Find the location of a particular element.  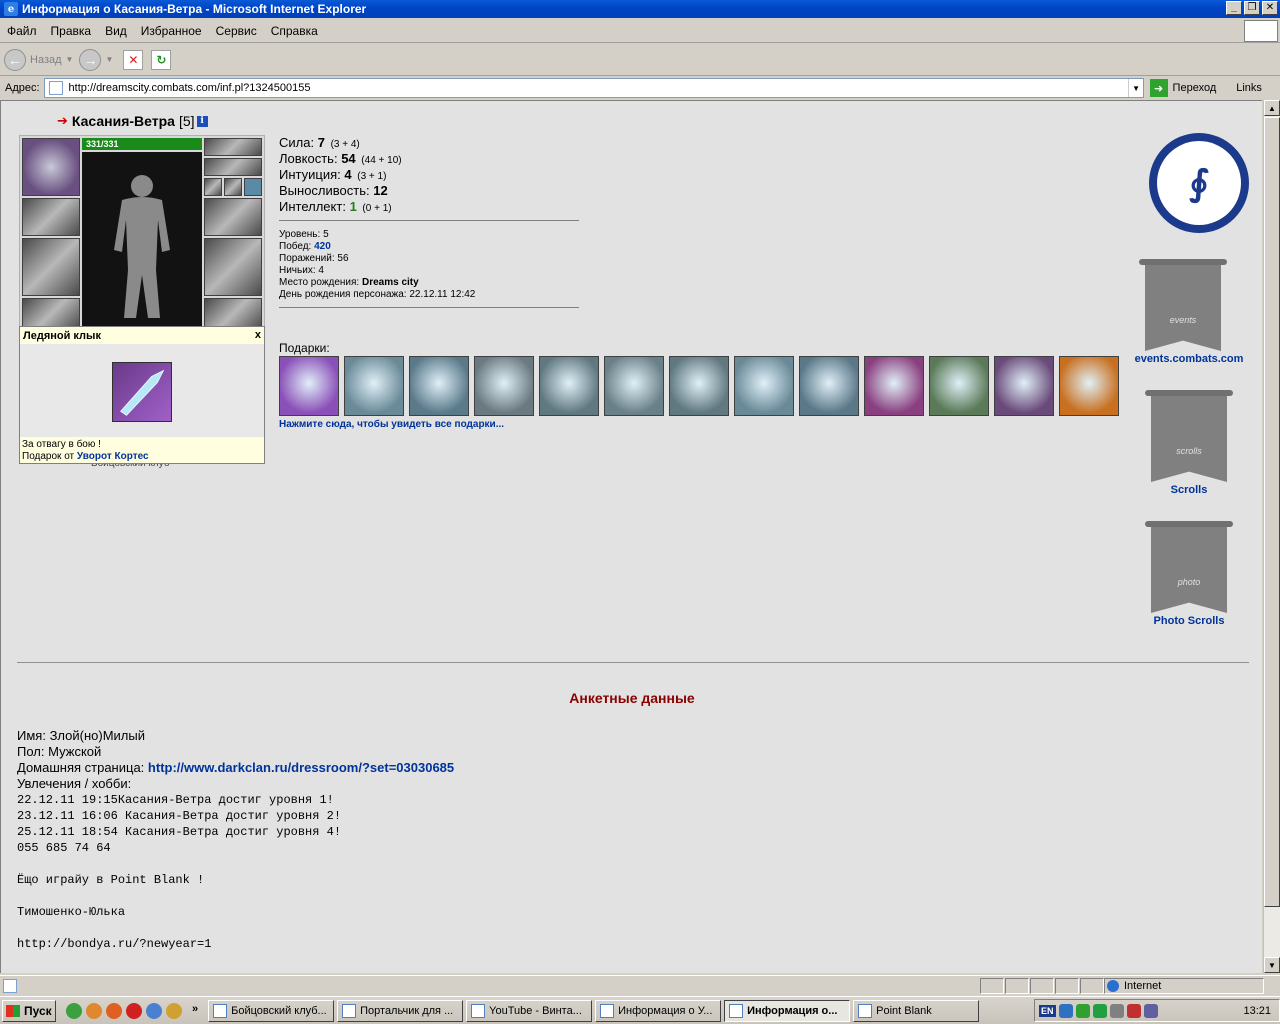

ice-tree-icon is located at coordinates (829, 386).